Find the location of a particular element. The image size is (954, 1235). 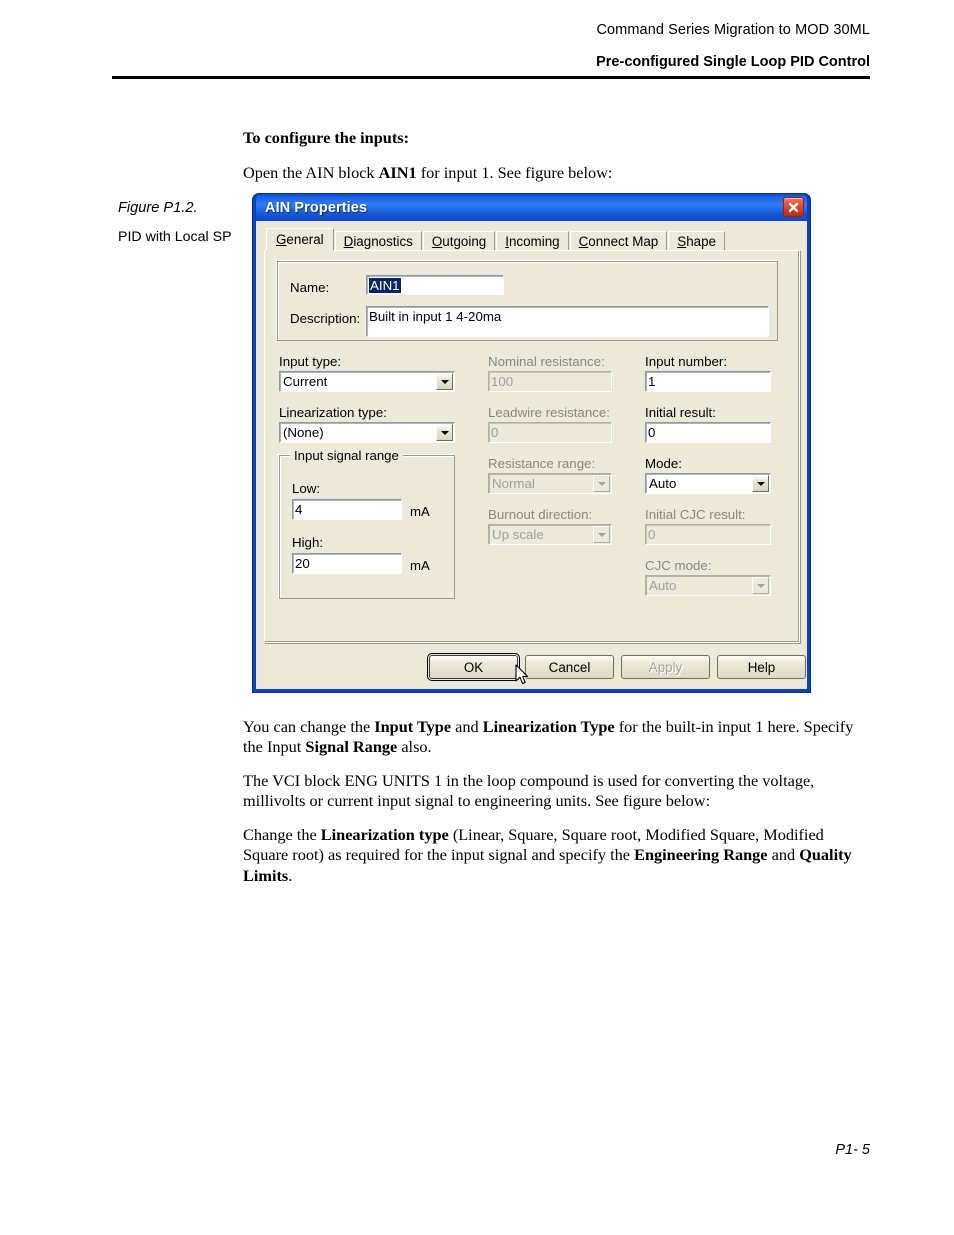

linearization-type-label: Linearization type: is located at coordinates (333, 412).